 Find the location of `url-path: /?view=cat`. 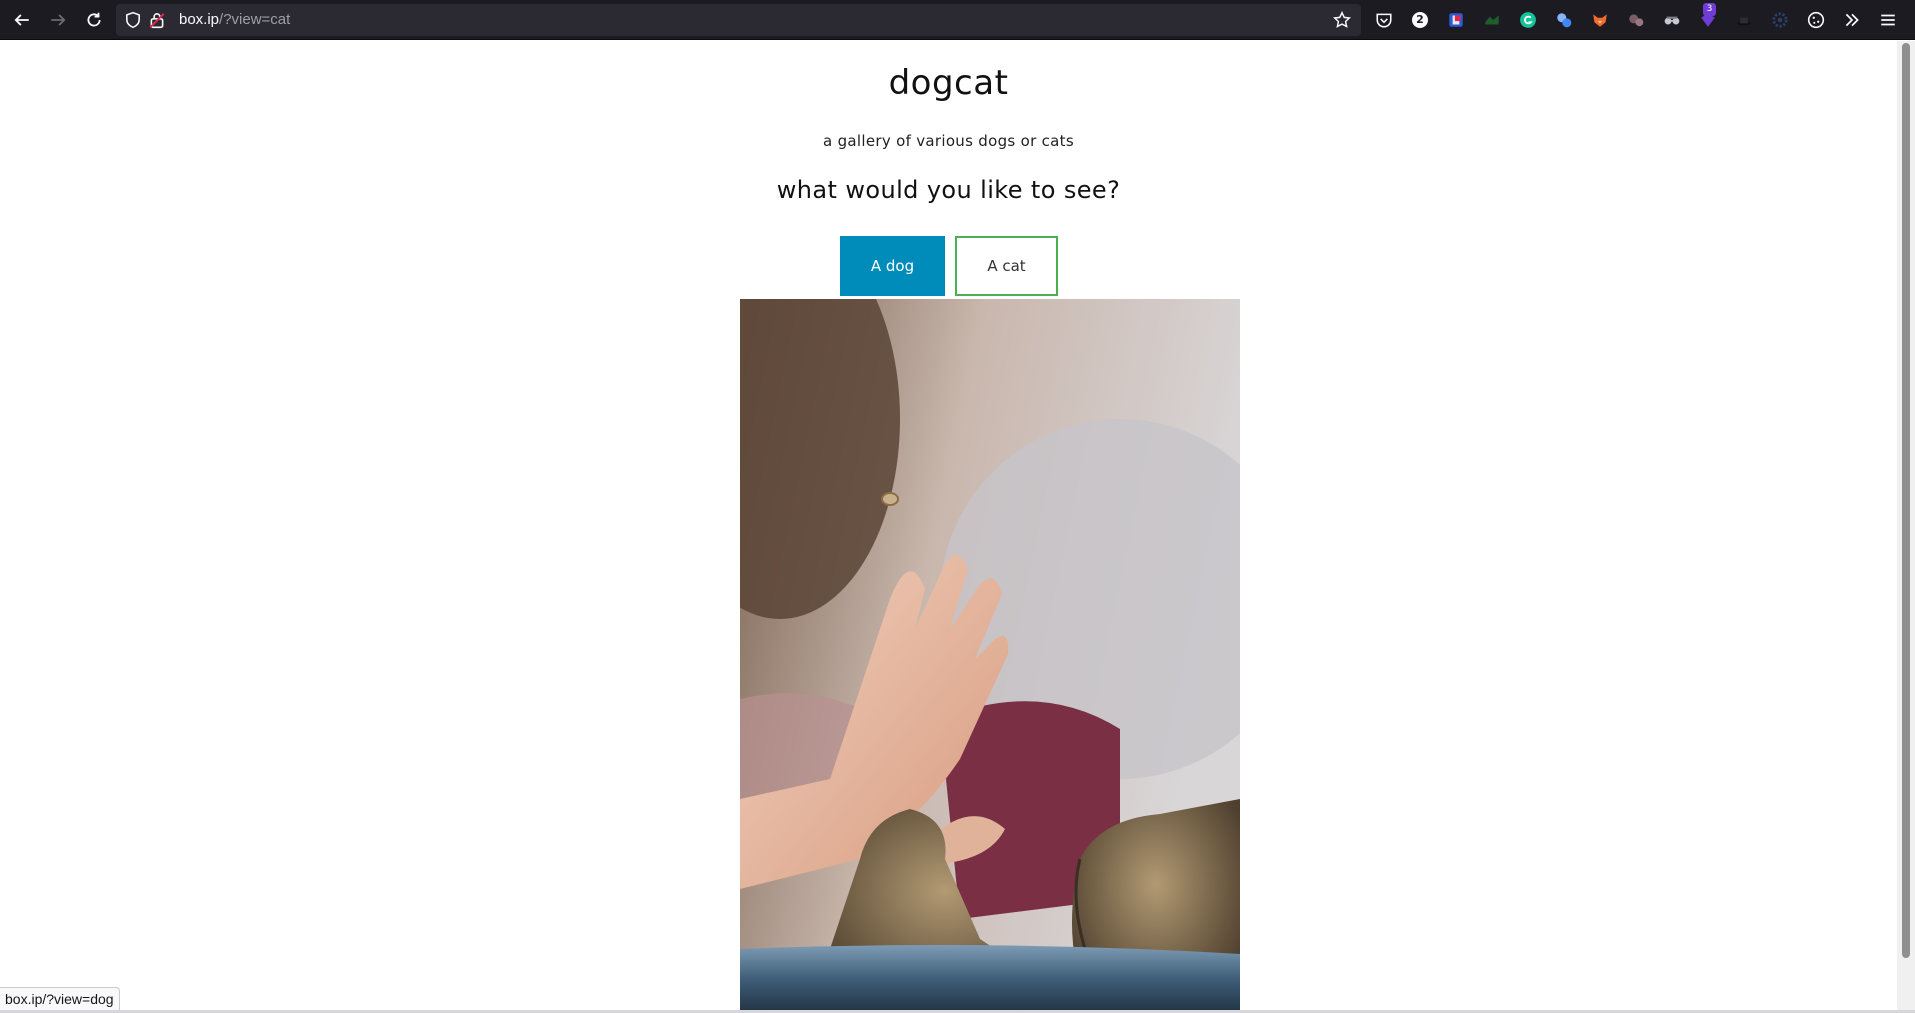

url-path: /?view=cat is located at coordinates (255, 19).